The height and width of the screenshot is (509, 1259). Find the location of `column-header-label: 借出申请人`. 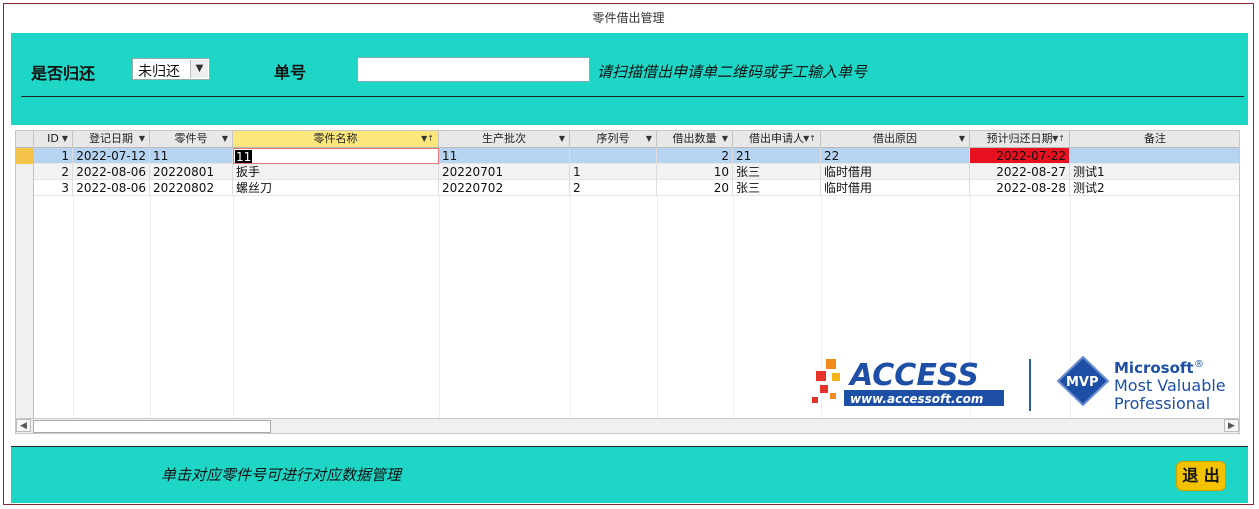

column-header-label: 借出申请人 is located at coordinates (776, 138).